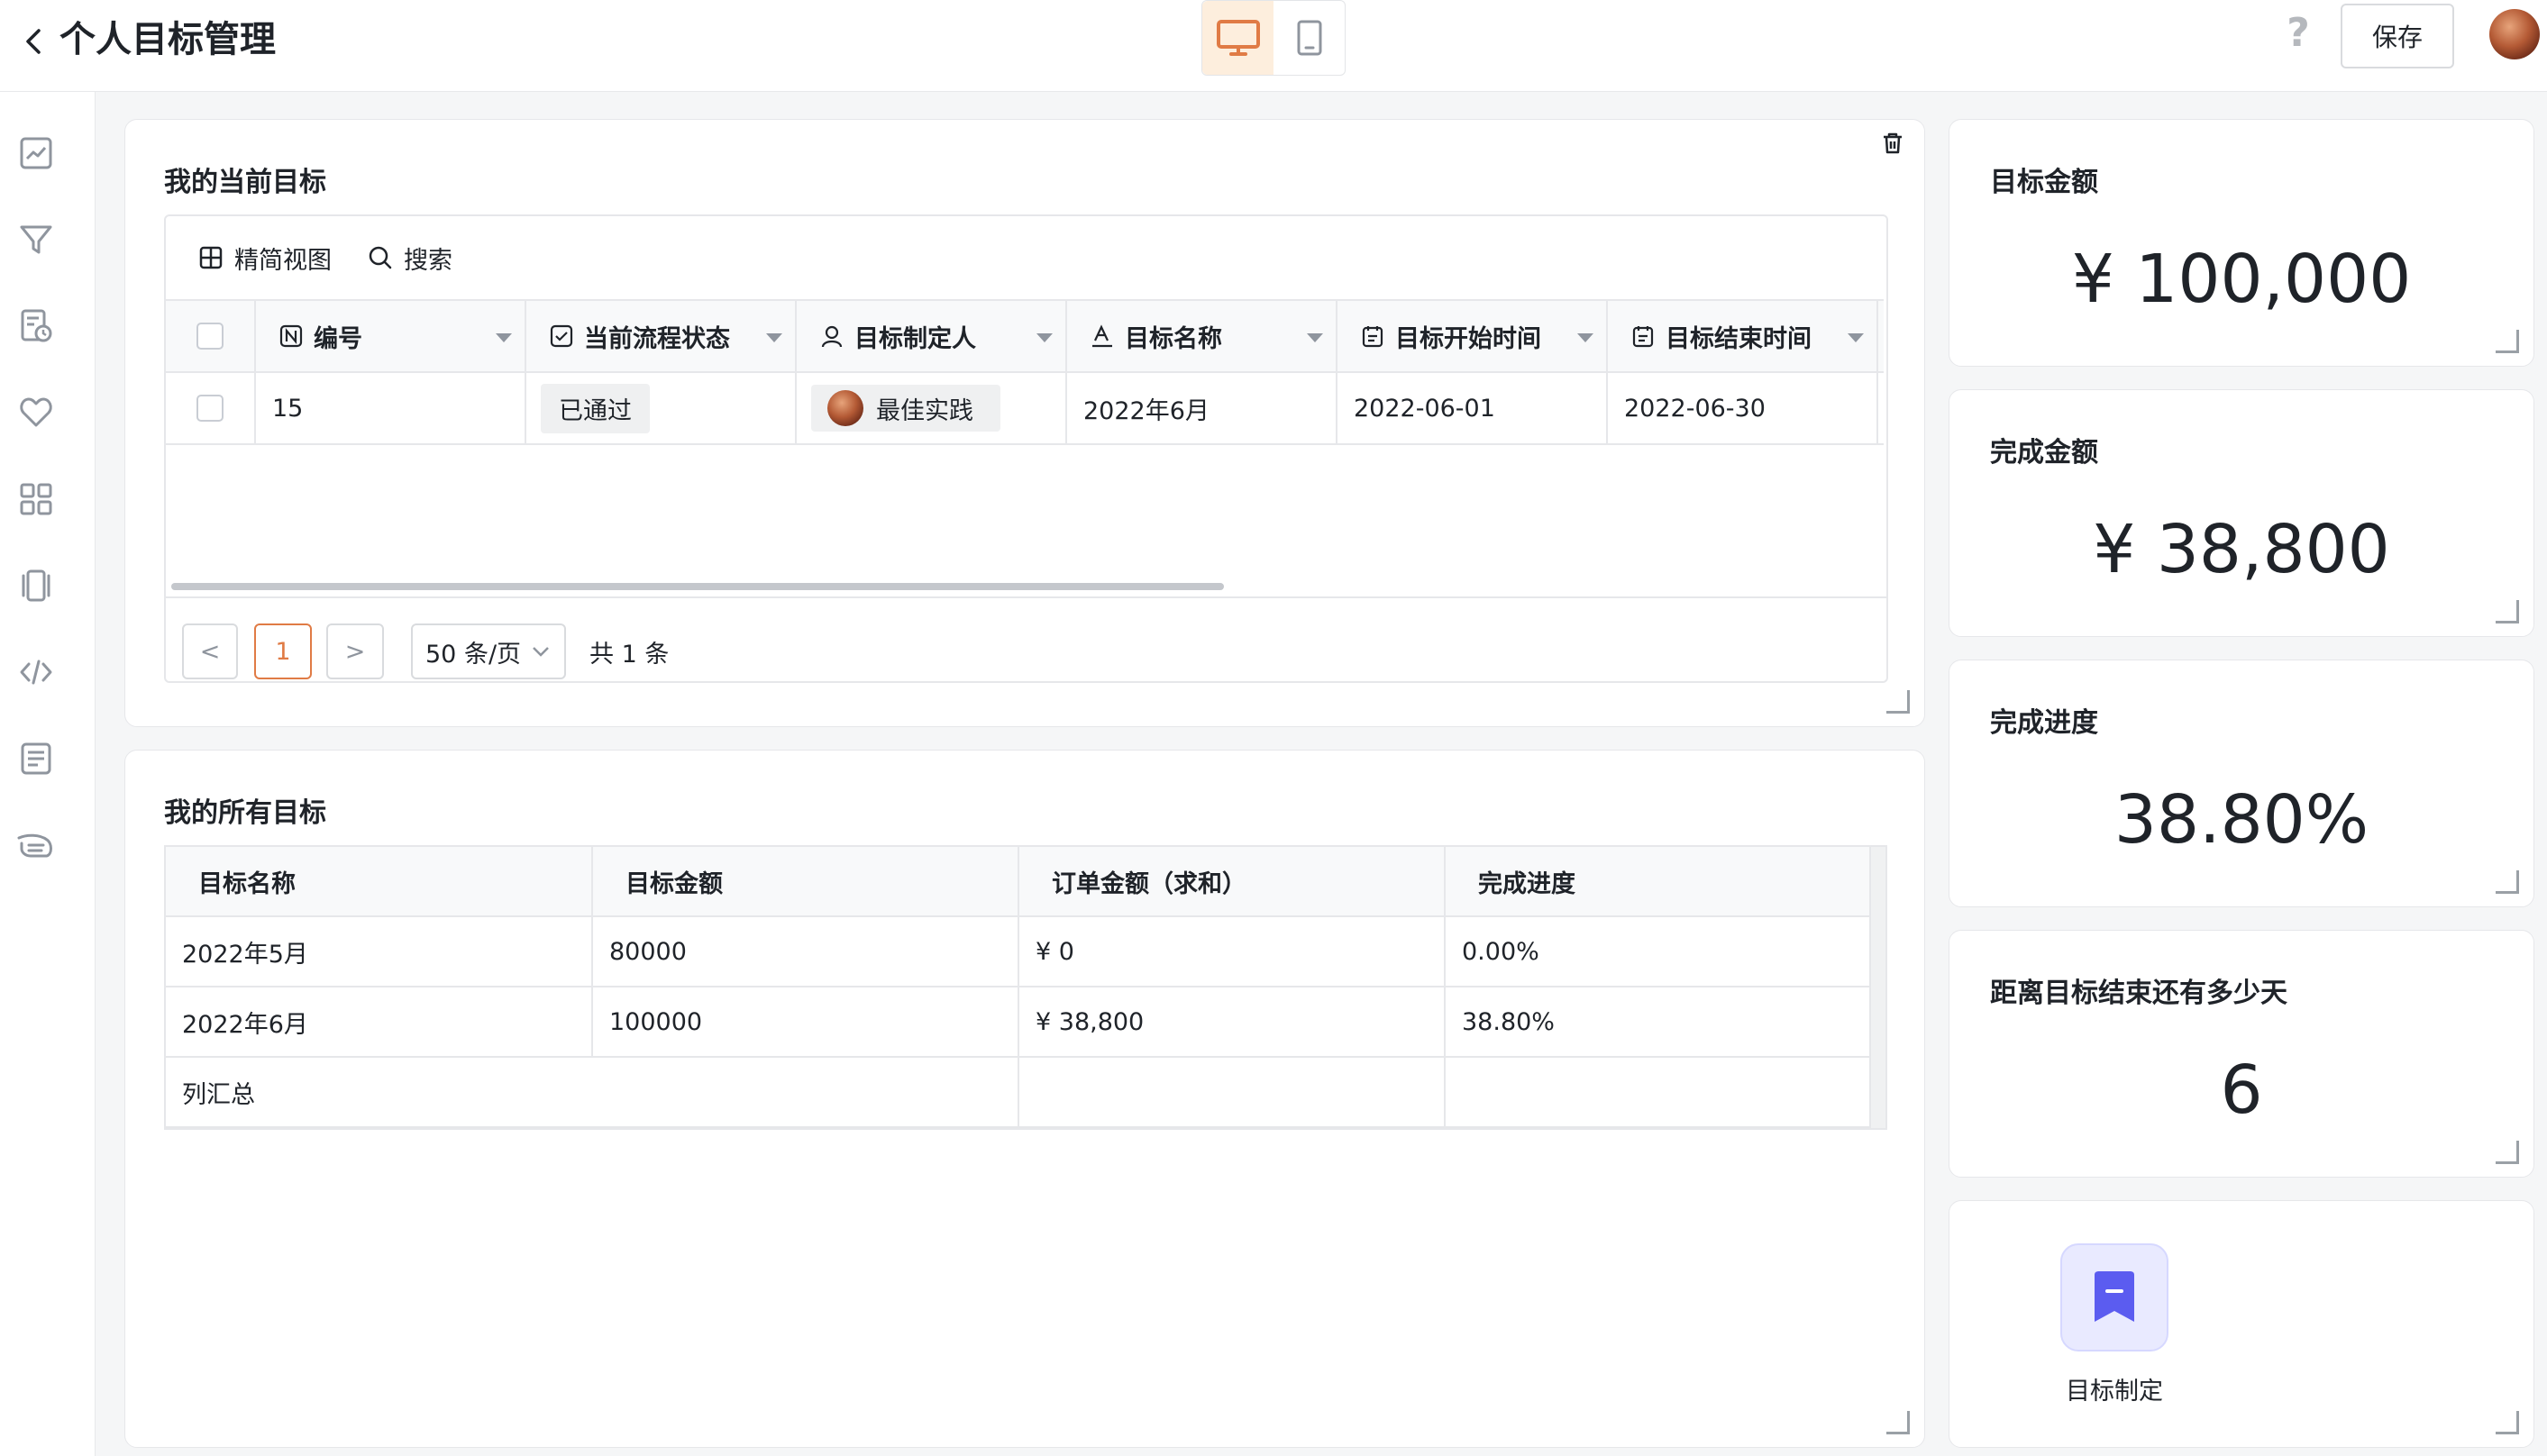 Image resolution: width=2547 pixels, height=1456 pixels. Describe the element at coordinates (36, 585) in the screenshot. I see `carousel-icon` at that location.